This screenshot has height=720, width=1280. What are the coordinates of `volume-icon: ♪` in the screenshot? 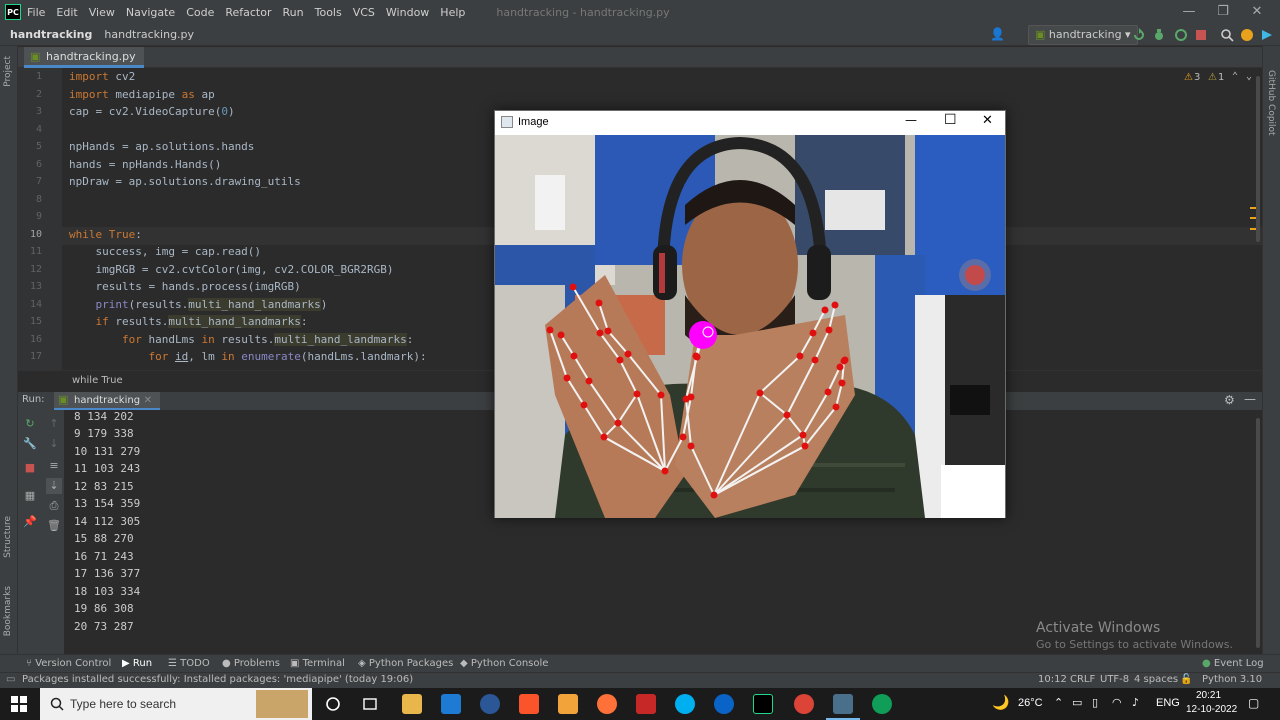 It's located at (1135, 702).